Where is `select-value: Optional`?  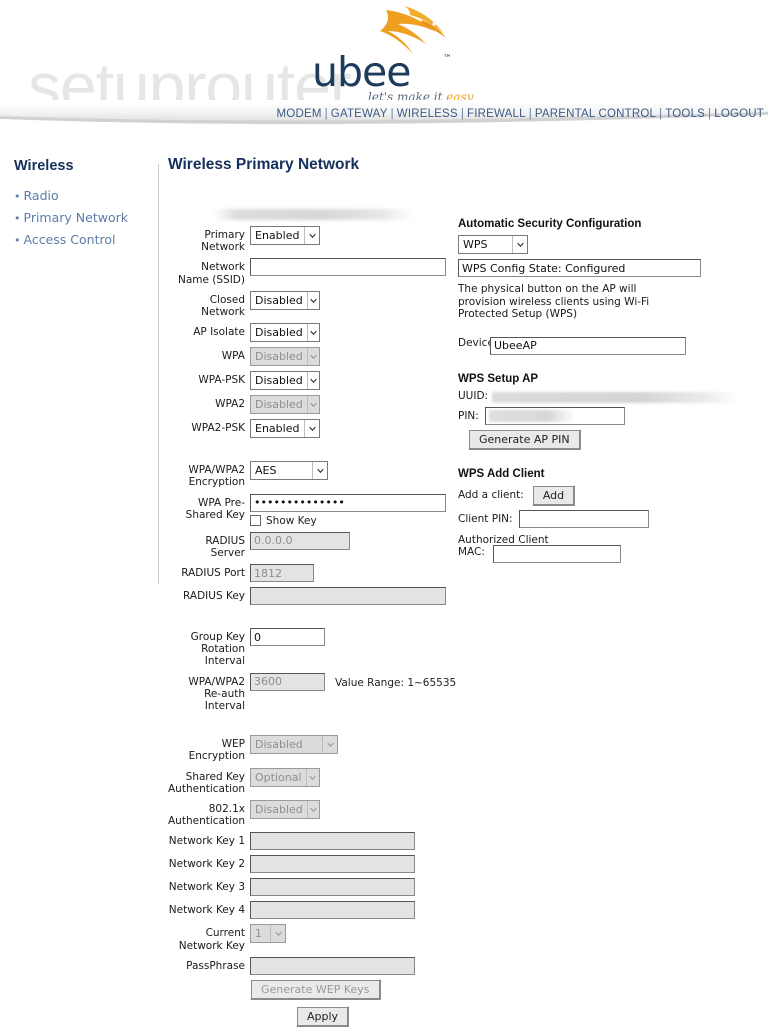
select-value: Optional is located at coordinates (278, 777).